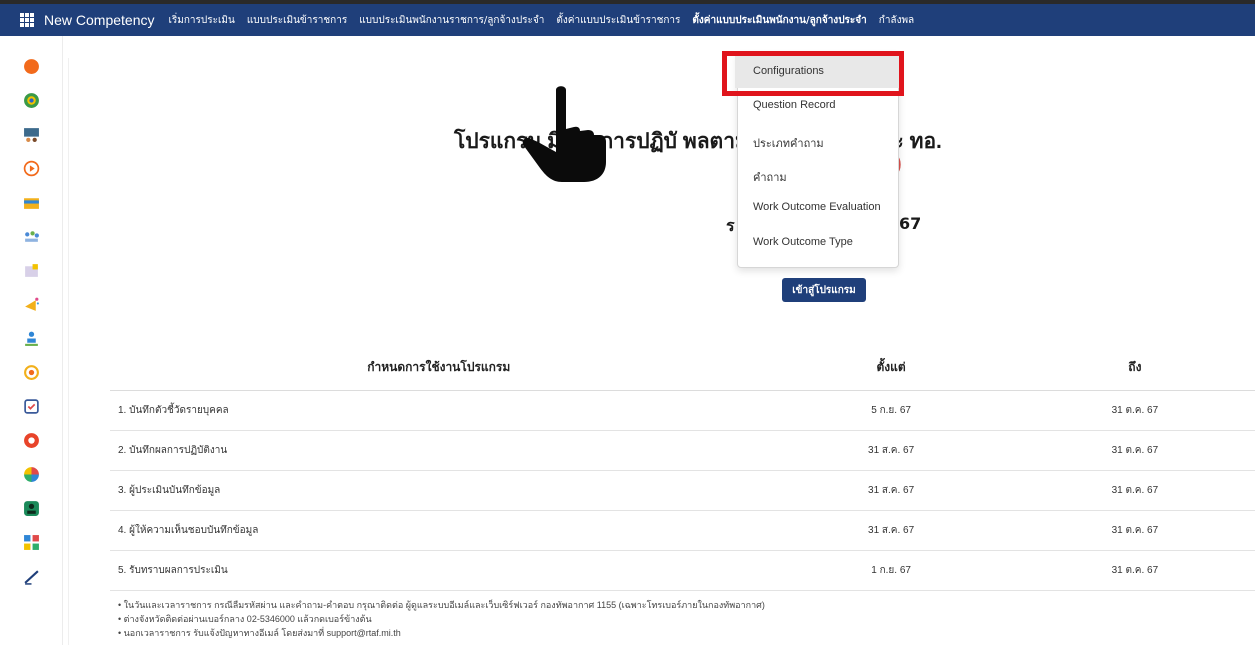 The height and width of the screenshot is (645, 1255). Describe the element at coordinates (439, 367) in the screenshot. I see `column-header: กำหนดการใช้งานโปรแกรม` at that location.